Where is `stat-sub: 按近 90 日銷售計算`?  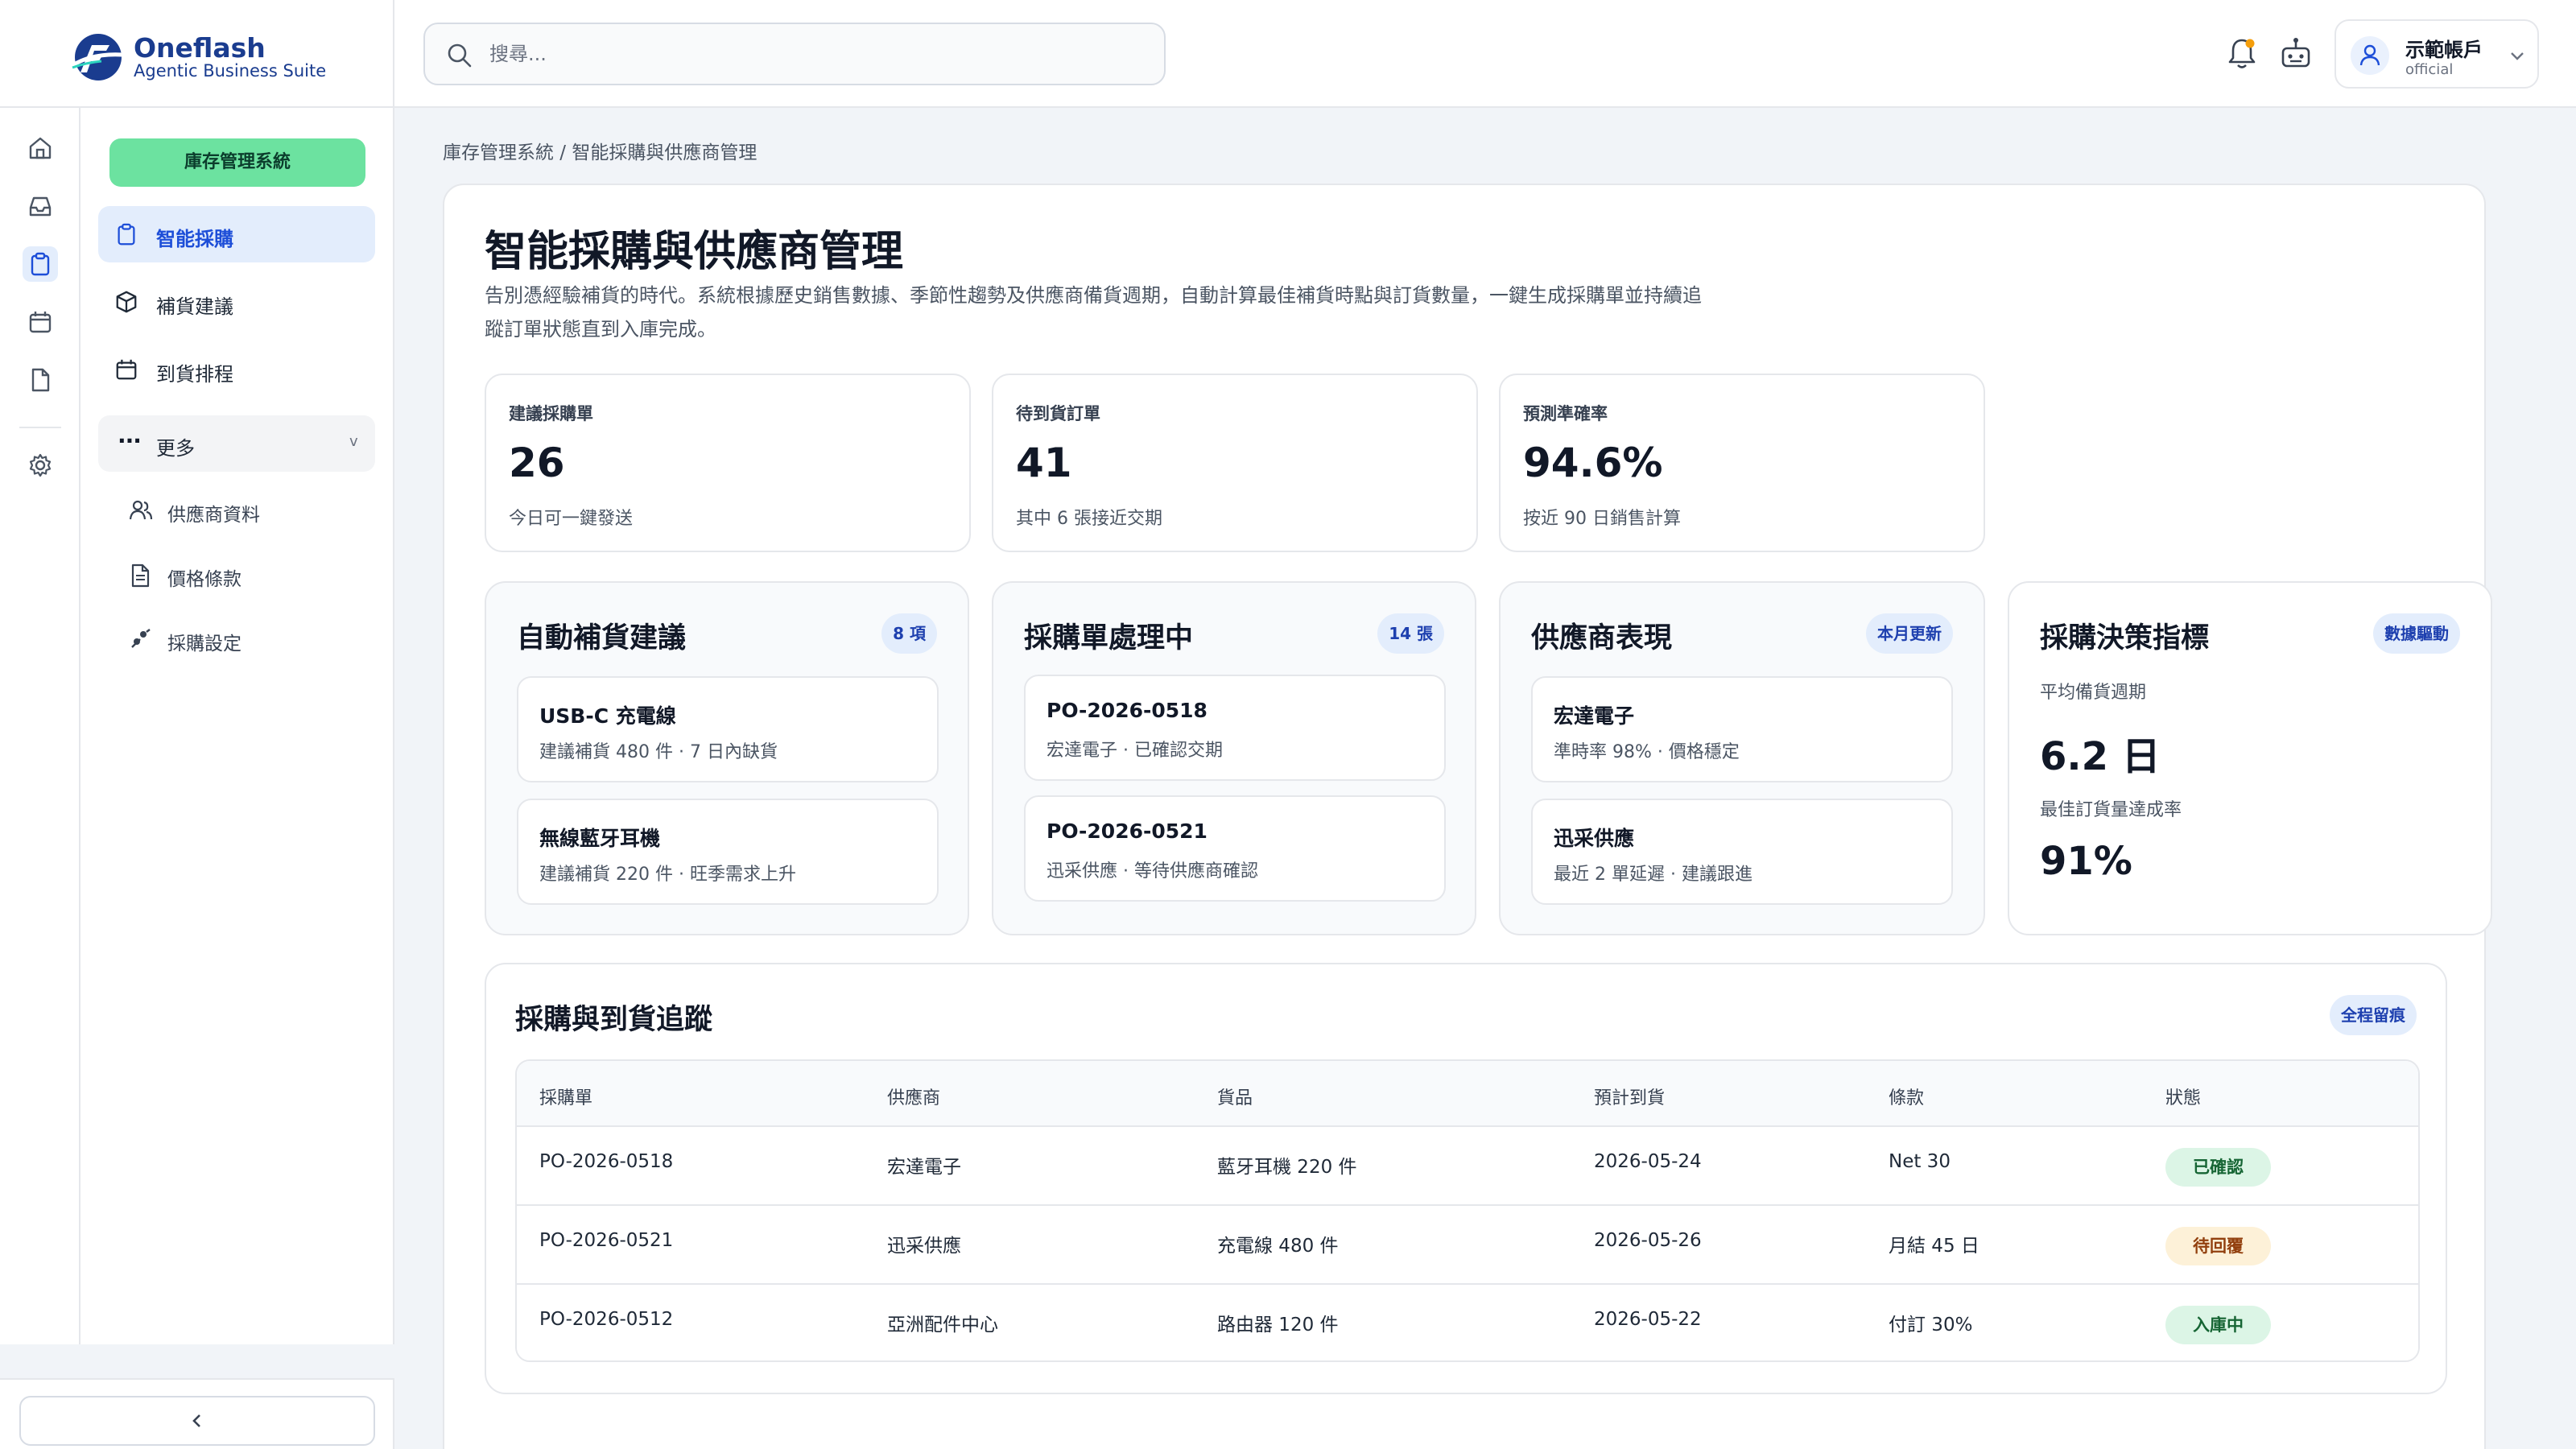
stat-sub: 按近 90 日銷售計算 is located at coordinates (1602, 519).